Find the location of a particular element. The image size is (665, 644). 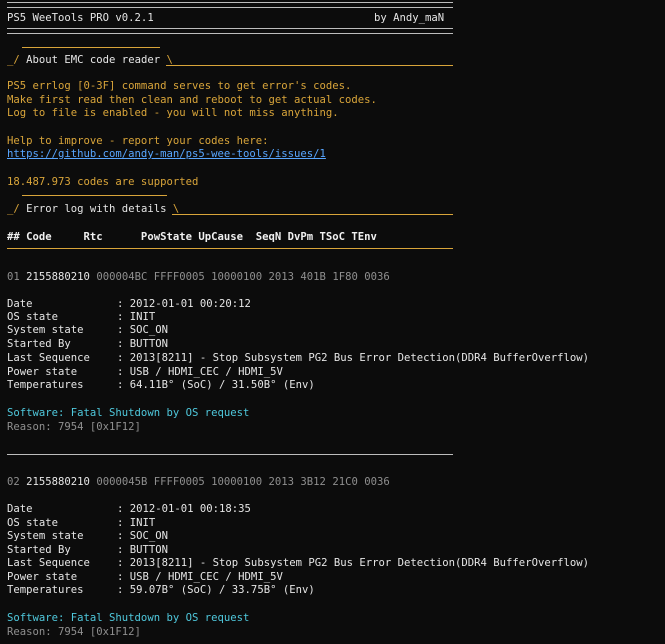

detail-value: : 64.11B° (SoC) / 31.50B° (Env) is located at coordinates (216, 385).